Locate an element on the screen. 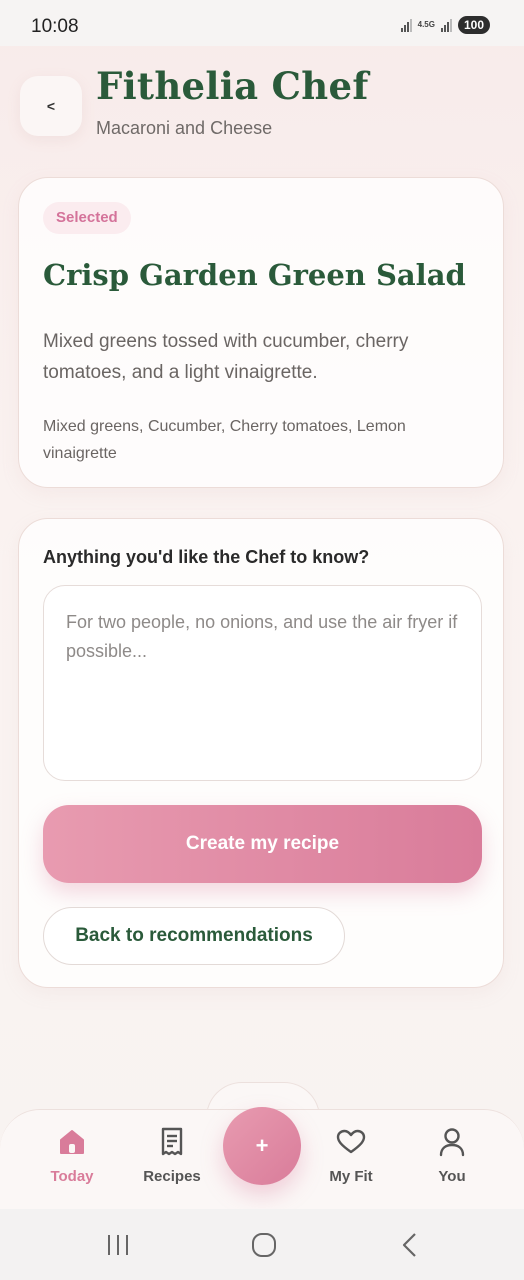 This screenshot has height=1280, width=524. nav-item-recipes: Recipes is located at coordinates (172, 1155).